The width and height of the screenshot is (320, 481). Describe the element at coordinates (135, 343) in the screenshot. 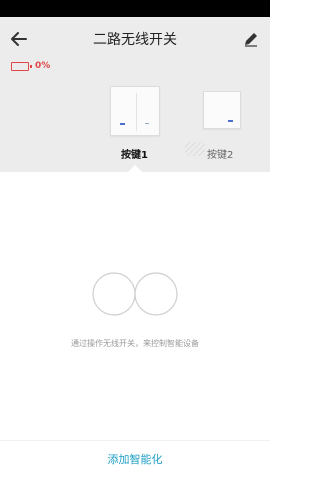

I see `empty-state-message: 通过操作无线开关，来控制智能设备` at that location.